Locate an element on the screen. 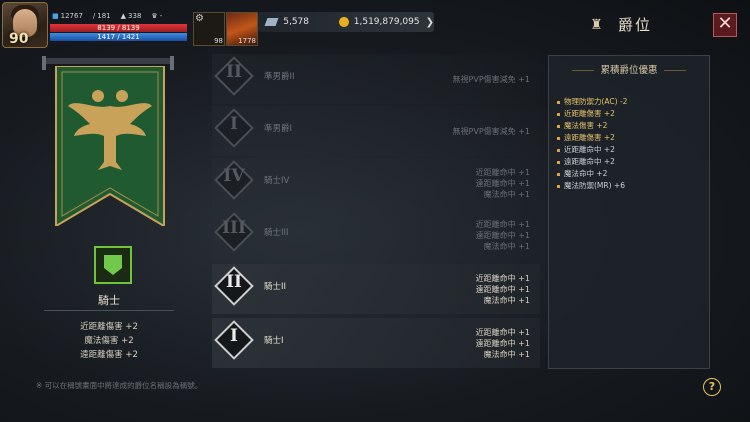 Image resolution: width=750 pixels, height=422 pixels. cumulative-title: 累積爵位優惠 is located at coordinates (629, 69).